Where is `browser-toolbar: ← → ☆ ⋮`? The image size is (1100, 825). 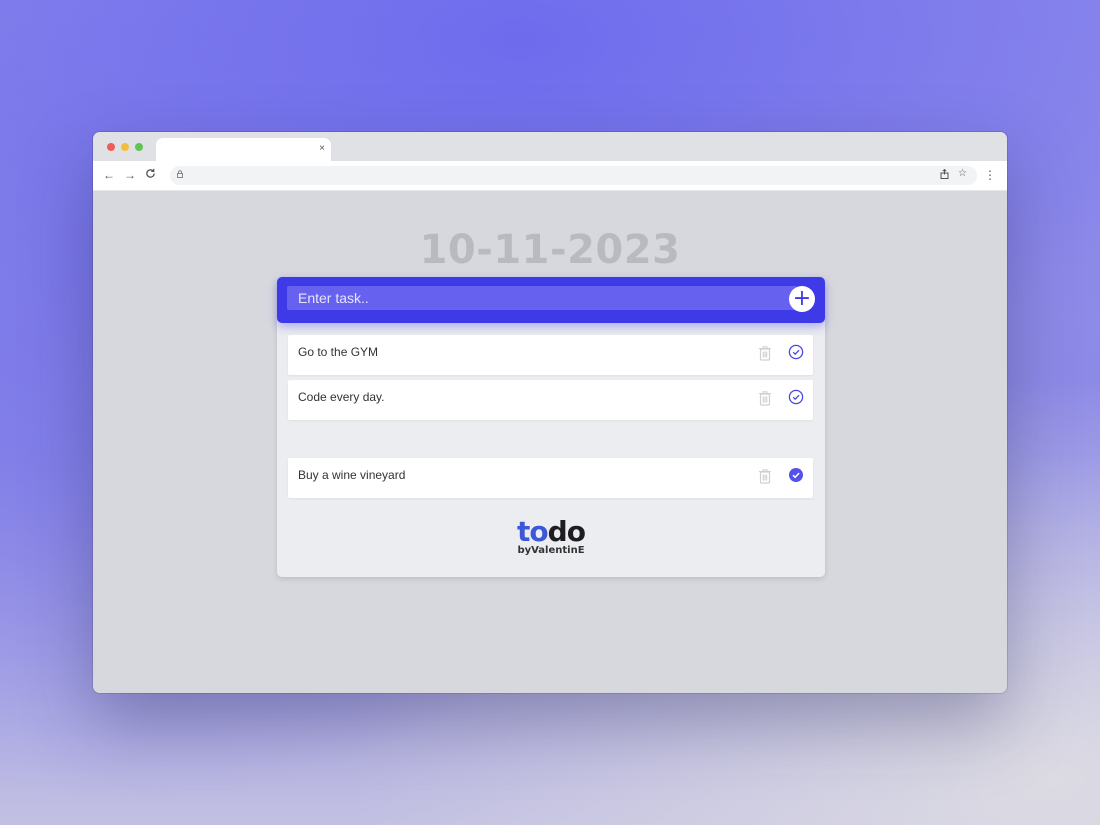 browser-toolbar: ← → ☆ ⋮ is located at coordinates (550, 176).